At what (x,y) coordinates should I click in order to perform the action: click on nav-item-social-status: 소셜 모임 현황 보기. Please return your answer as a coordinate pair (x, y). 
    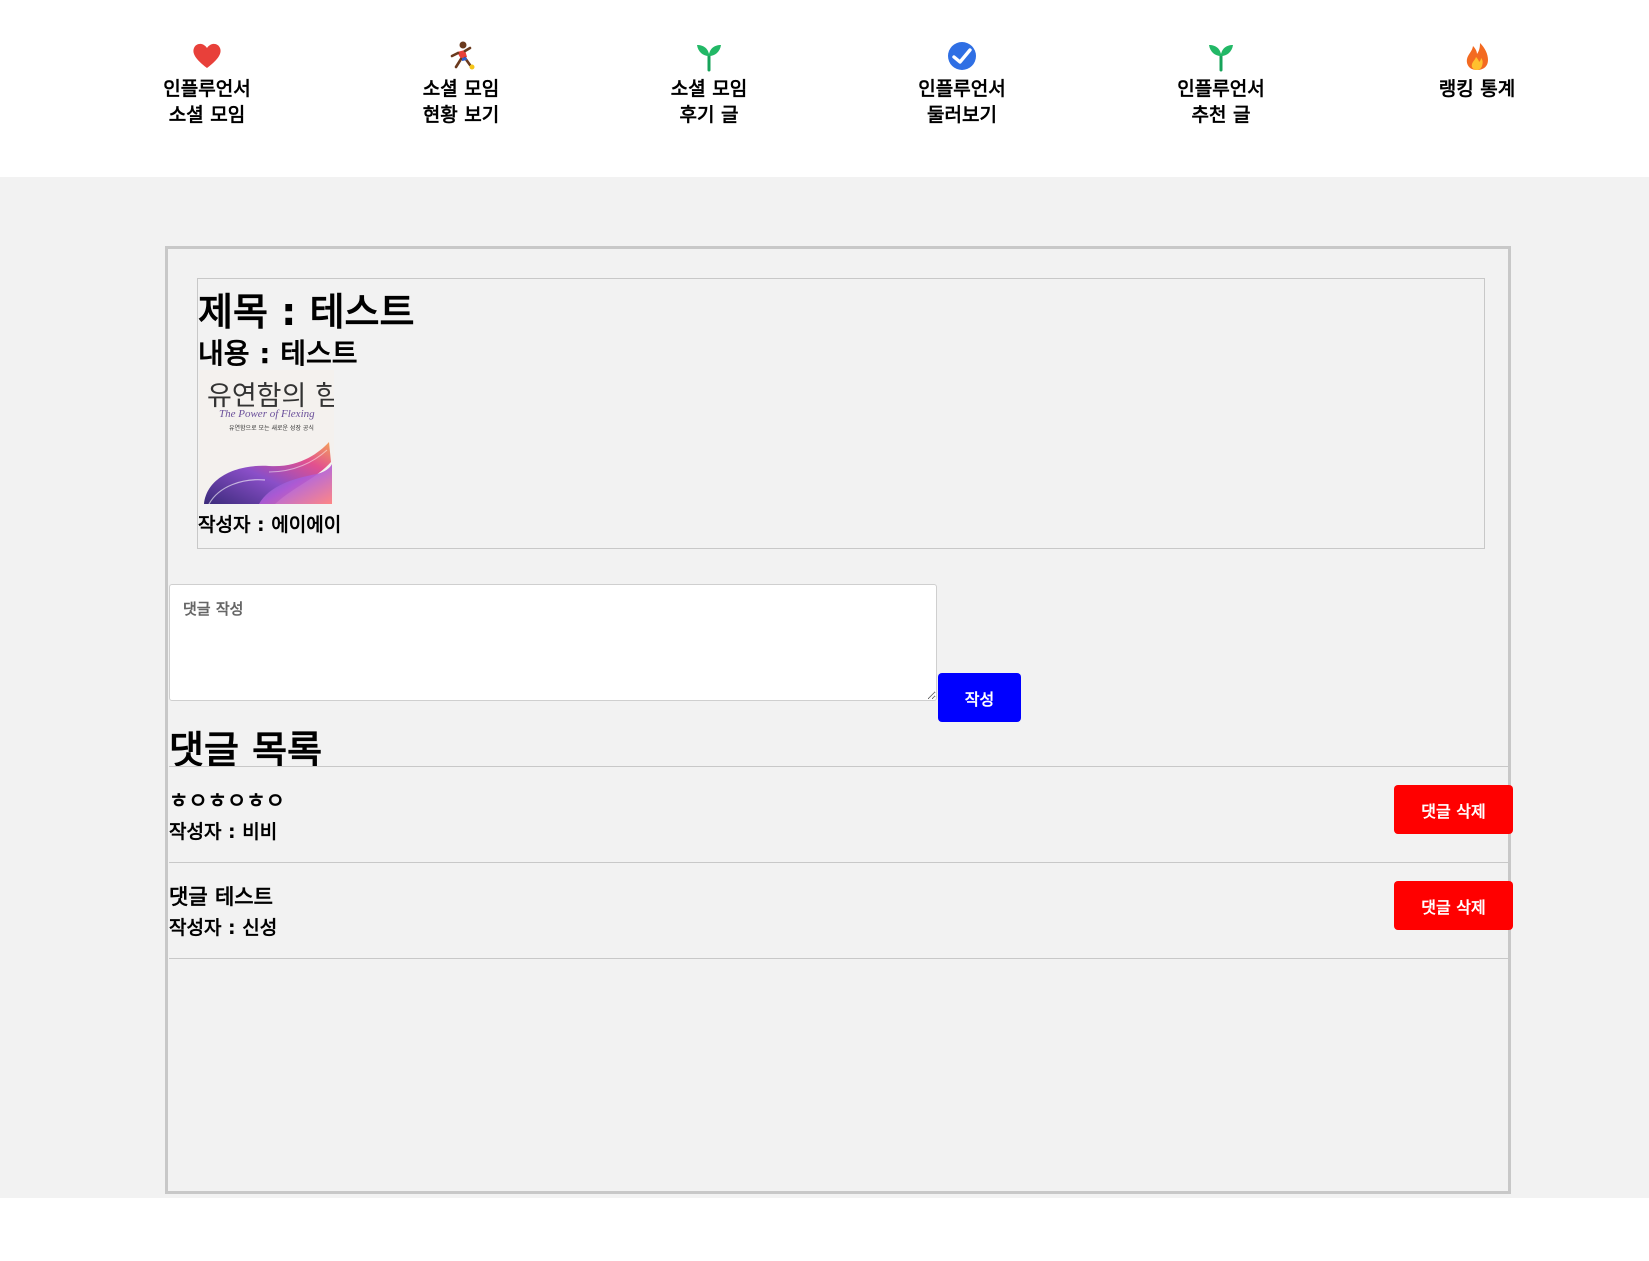
    Looking at the image, I should click on (461, 84).